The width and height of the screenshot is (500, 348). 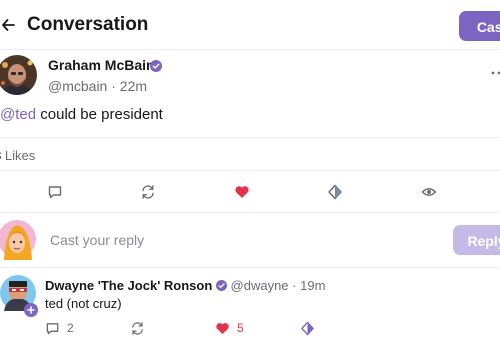 I want to click on cast-button: Cast, so click(x=479, y=26).